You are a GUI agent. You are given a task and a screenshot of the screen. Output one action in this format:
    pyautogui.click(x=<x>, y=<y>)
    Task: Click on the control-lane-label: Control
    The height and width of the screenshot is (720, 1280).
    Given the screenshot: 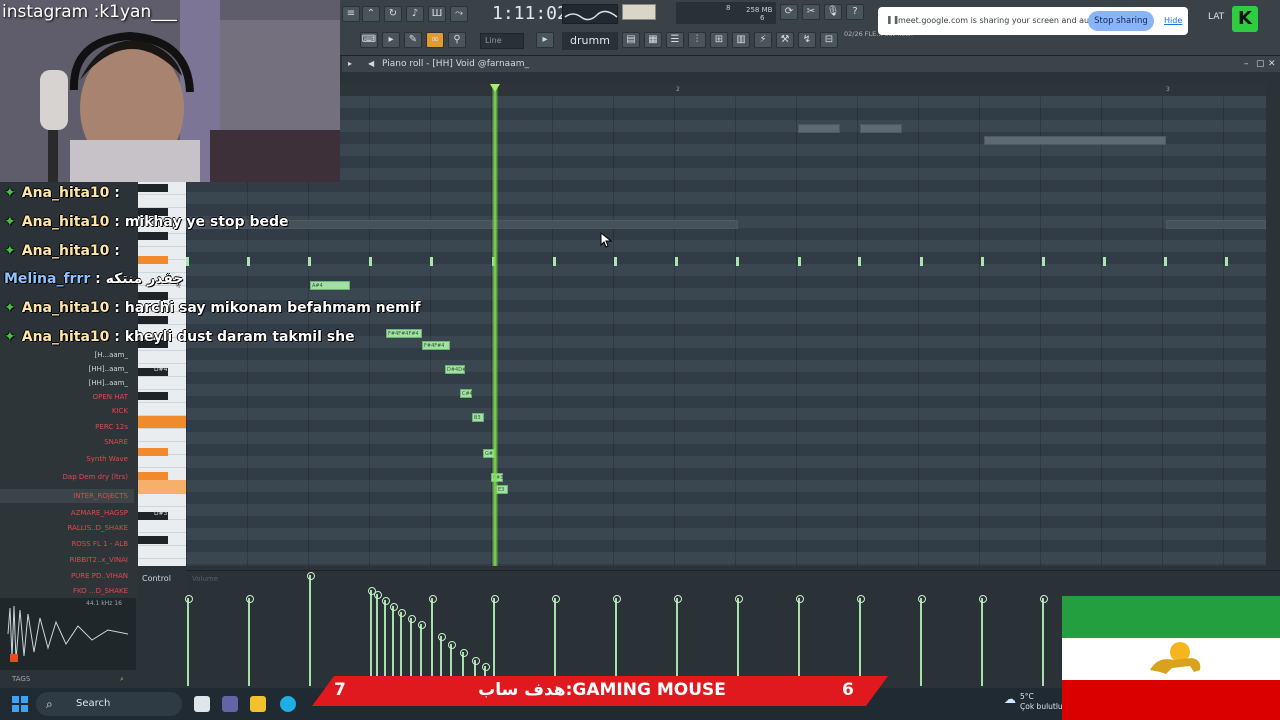 What is the action you would take?
    pyautogui.click(x=156, y=578)
    